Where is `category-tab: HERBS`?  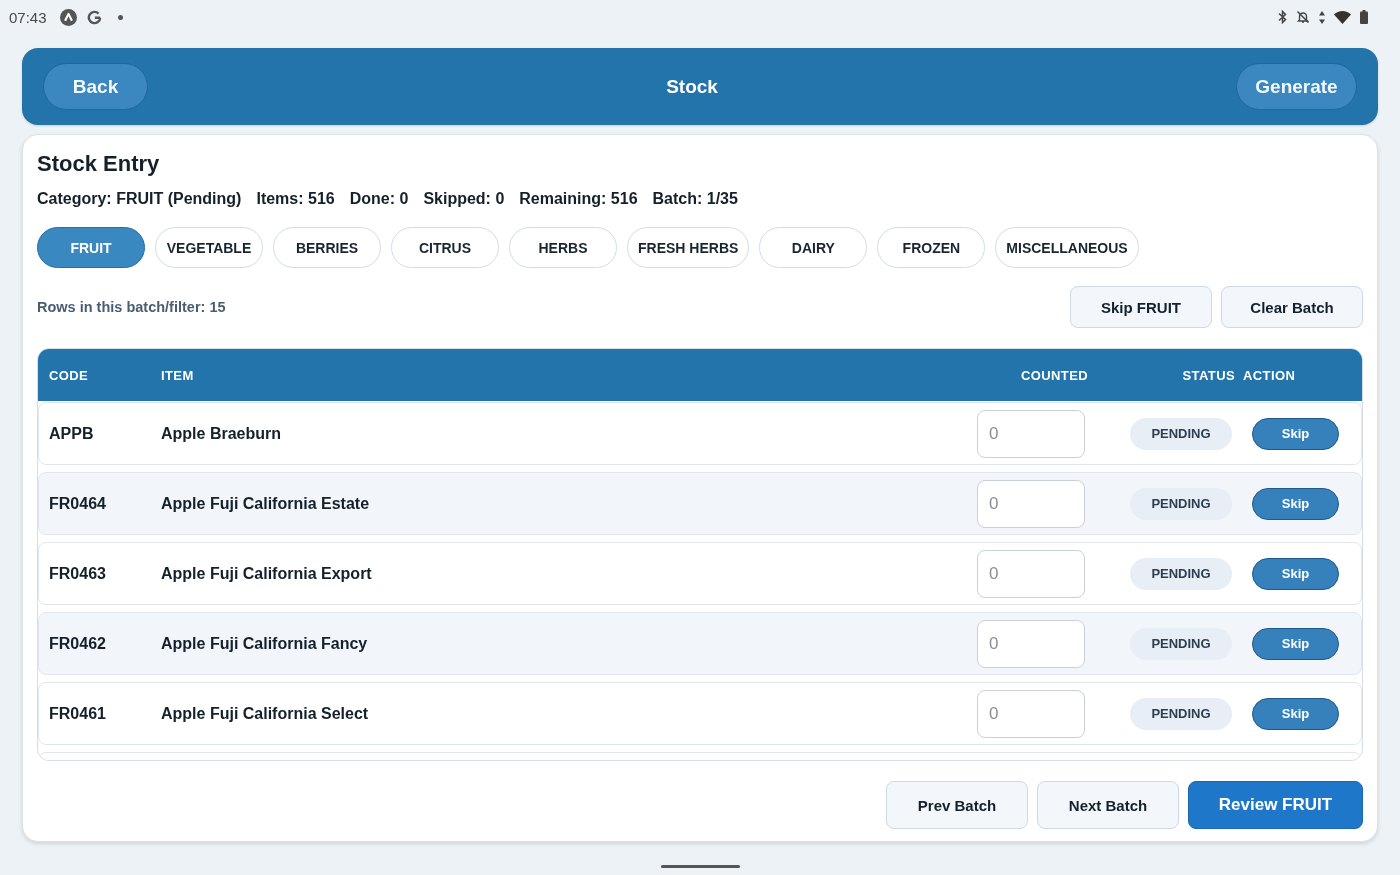 category-tab: HERBS is located at coordinates (563, 247).